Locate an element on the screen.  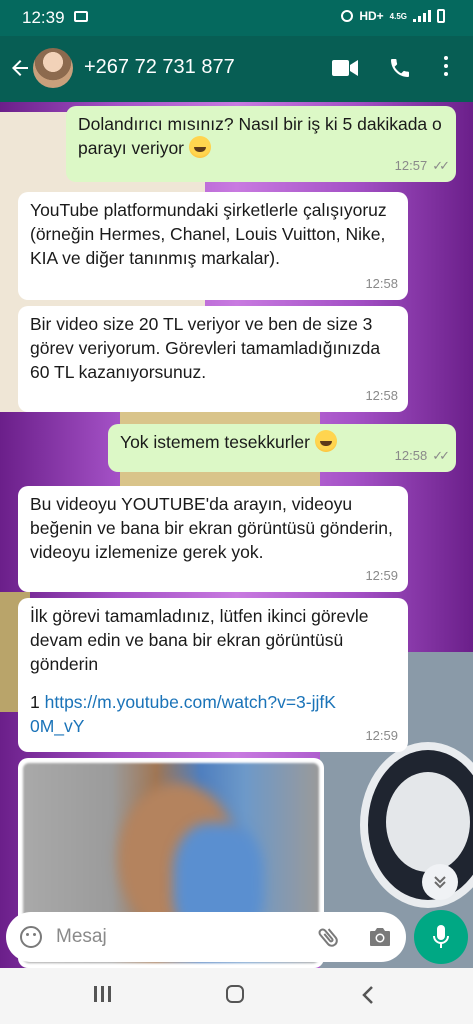
message-bubble-outgoing: Yok istemem tesekkurler 12:58 ✓✓ is located at coordinates (282, 448).